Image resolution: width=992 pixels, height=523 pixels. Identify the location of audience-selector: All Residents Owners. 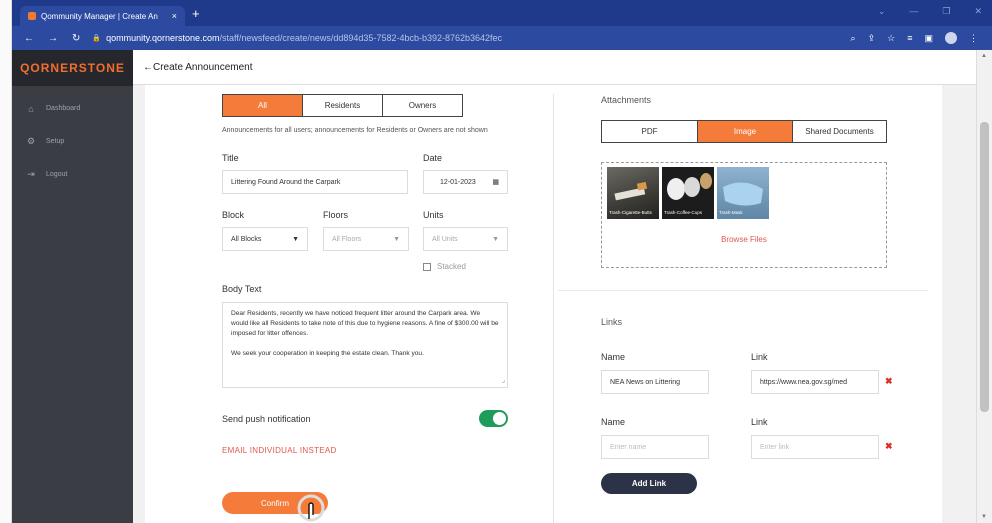
(342, 105).